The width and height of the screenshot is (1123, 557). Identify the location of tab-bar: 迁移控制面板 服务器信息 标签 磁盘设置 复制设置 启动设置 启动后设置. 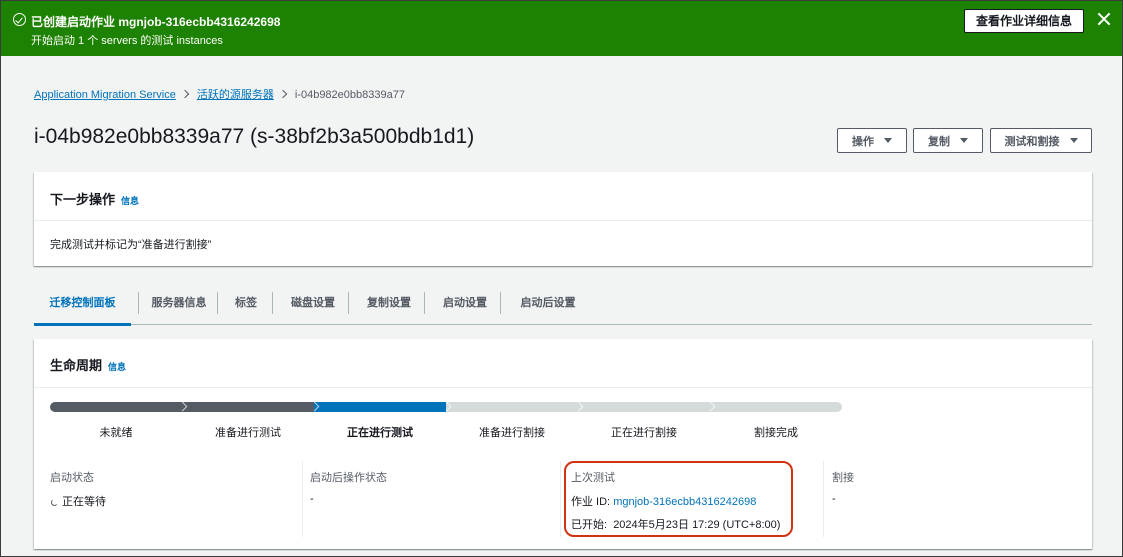
(563, 307).